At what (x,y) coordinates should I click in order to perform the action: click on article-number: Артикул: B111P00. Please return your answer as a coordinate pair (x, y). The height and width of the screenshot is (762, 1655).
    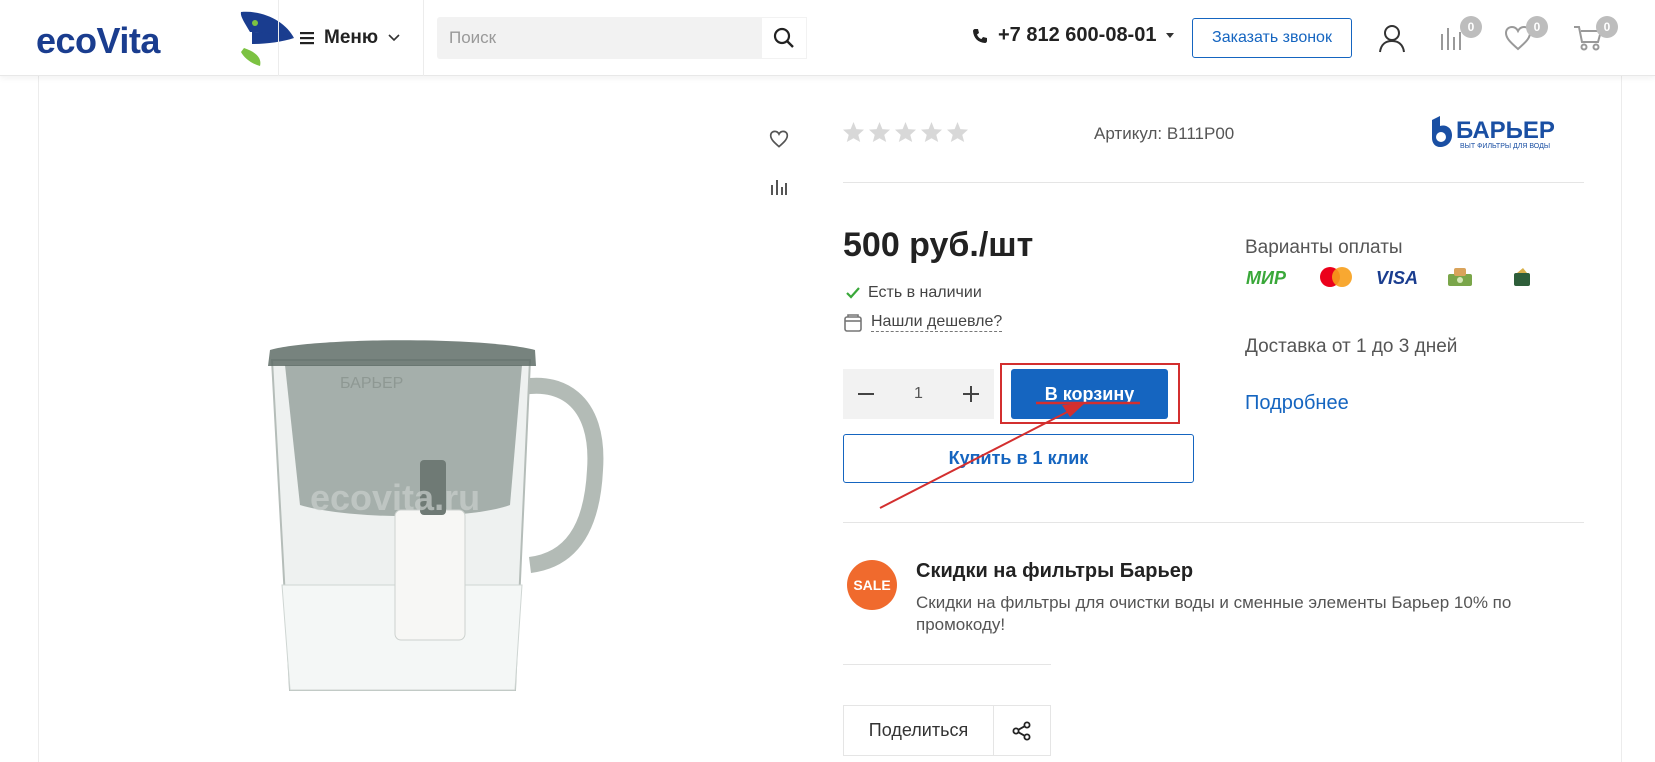
    Looking at the image, I should click on (1164, 133).